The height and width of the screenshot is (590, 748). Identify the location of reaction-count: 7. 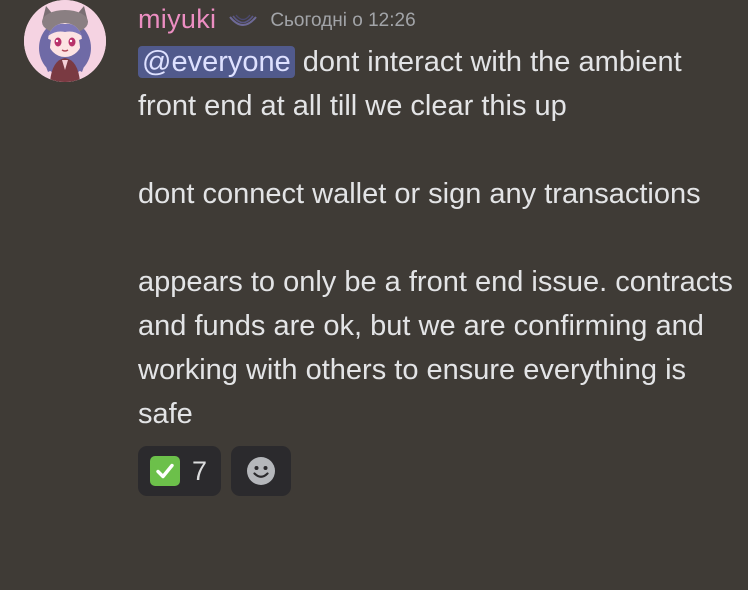
(200, 470).